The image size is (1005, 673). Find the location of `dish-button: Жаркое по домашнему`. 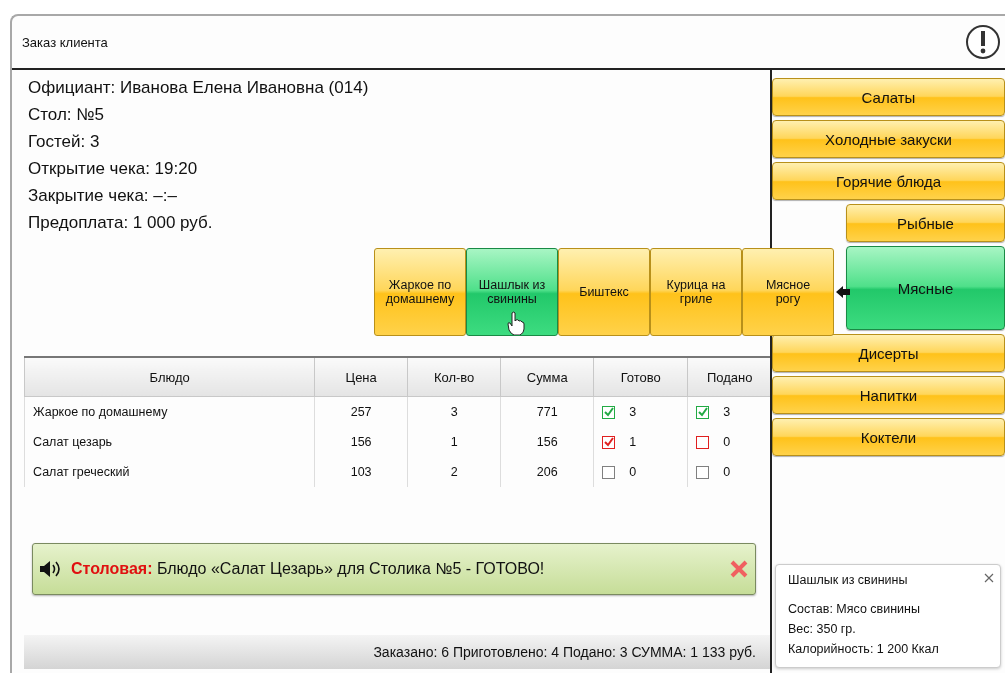

dish-button: Жаркое по домашнему is located at coordinates (420, 292).